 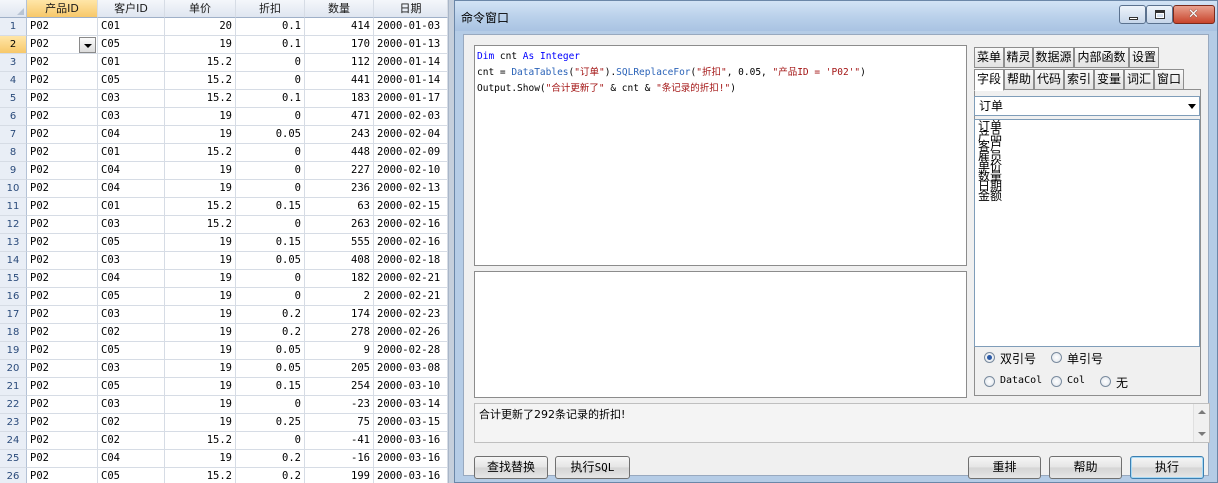 I want to click on table-row: 15 P02 C04 19 0 182 2000-02-21, so click(x=224, y=279).